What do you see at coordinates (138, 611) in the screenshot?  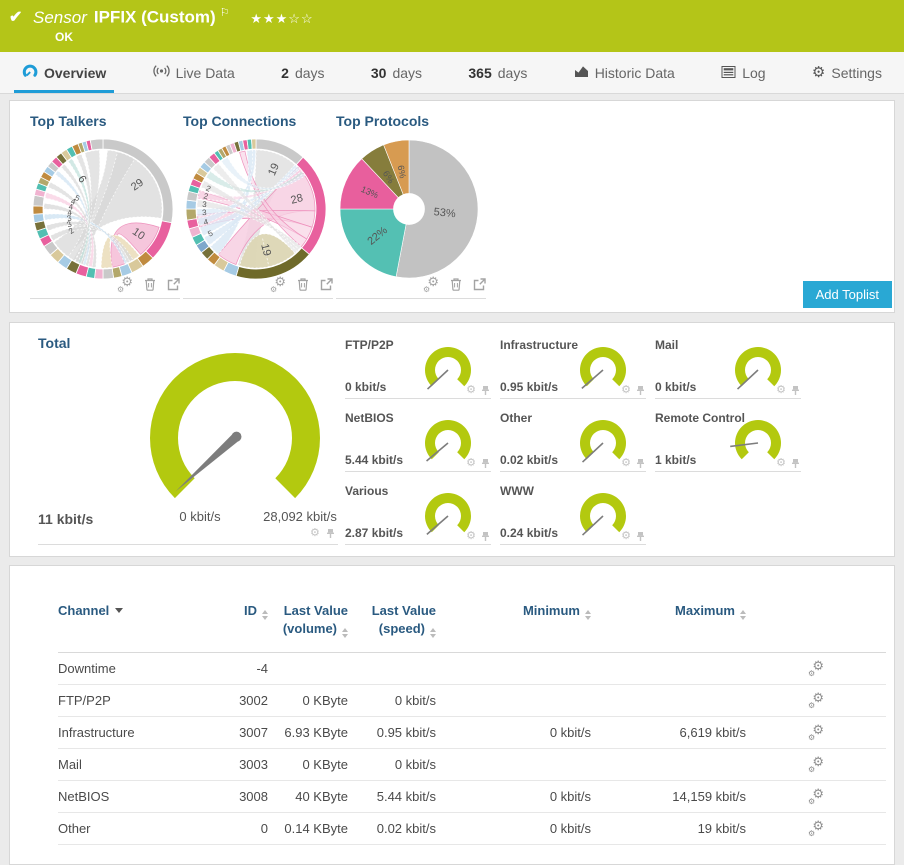 I see `column-header-channel: Channel` at bounding box center [138, 611].